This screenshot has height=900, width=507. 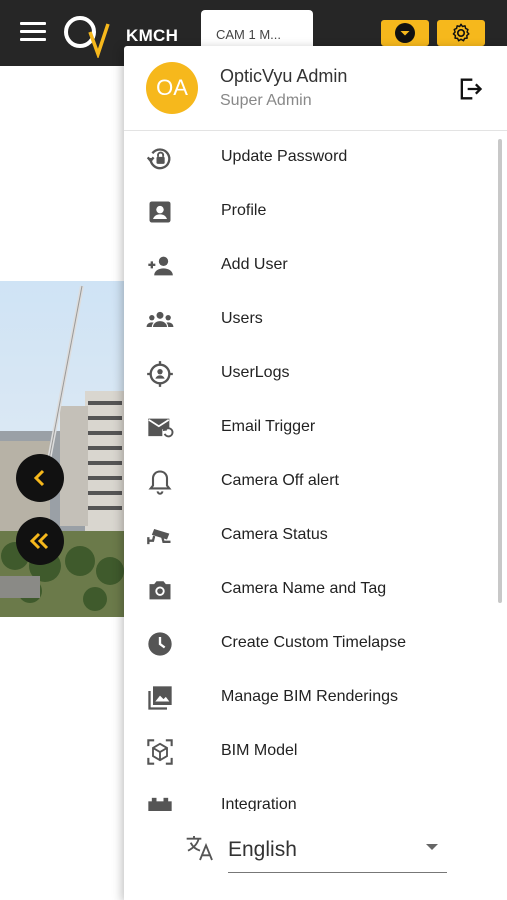 I want to click on select-underline, so click(x=337, y=872).